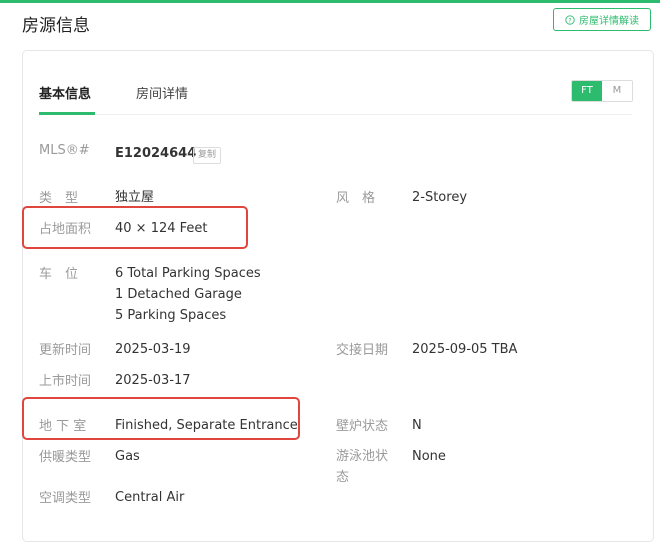 Image resolution: width=660 pixels, height=542 pixels. What do you see at coordinates (362, 350) in the screenshot?
I see `closing-label: 交接日期` at bounding box center [362, 350].